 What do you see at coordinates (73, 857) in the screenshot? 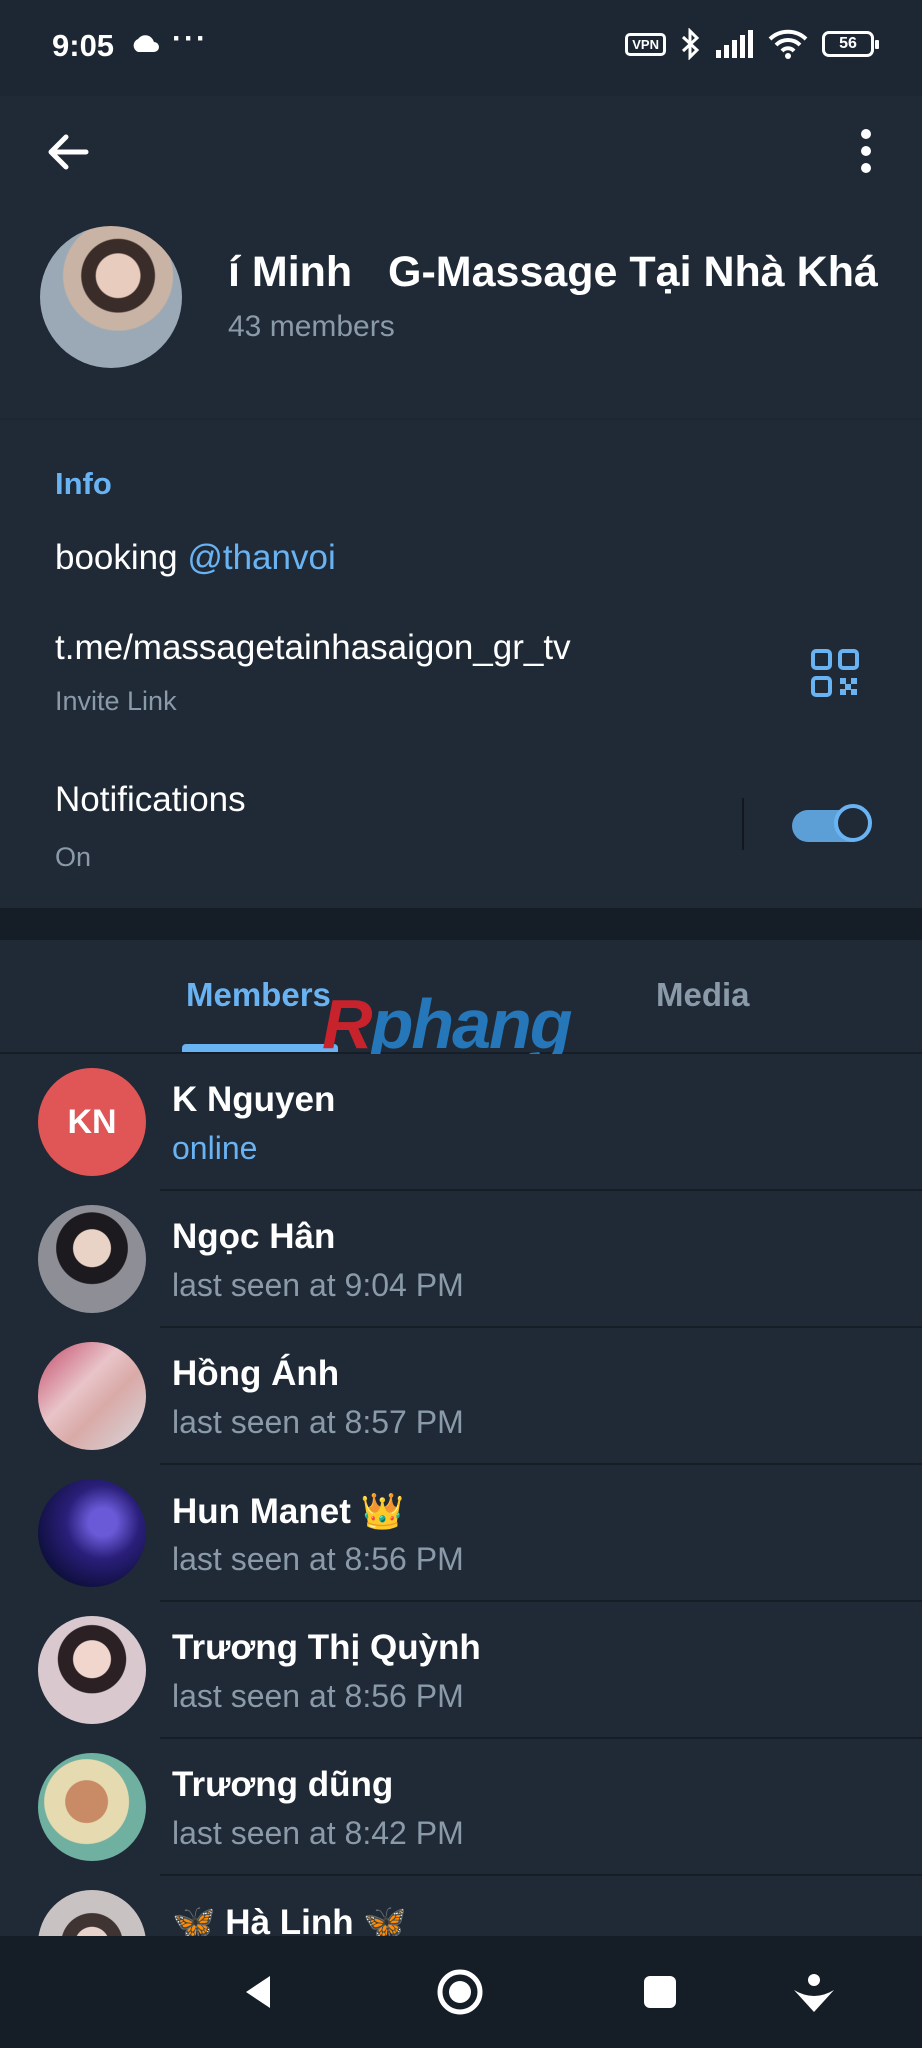
I see `notifications-value: On` at bounding box center [73, 857].